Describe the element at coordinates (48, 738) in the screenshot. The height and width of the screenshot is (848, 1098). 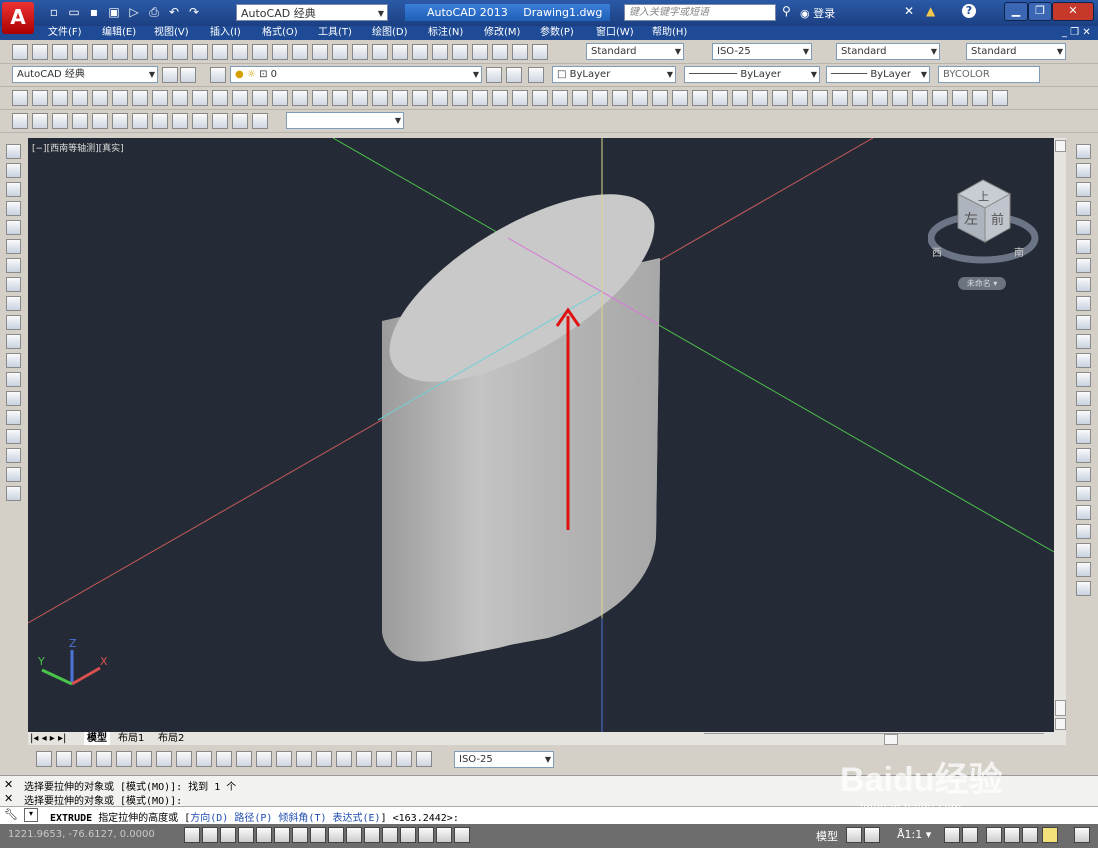
I see `tab-nav-arrows: |◂ ◂ ▸ ▸|` at that location.